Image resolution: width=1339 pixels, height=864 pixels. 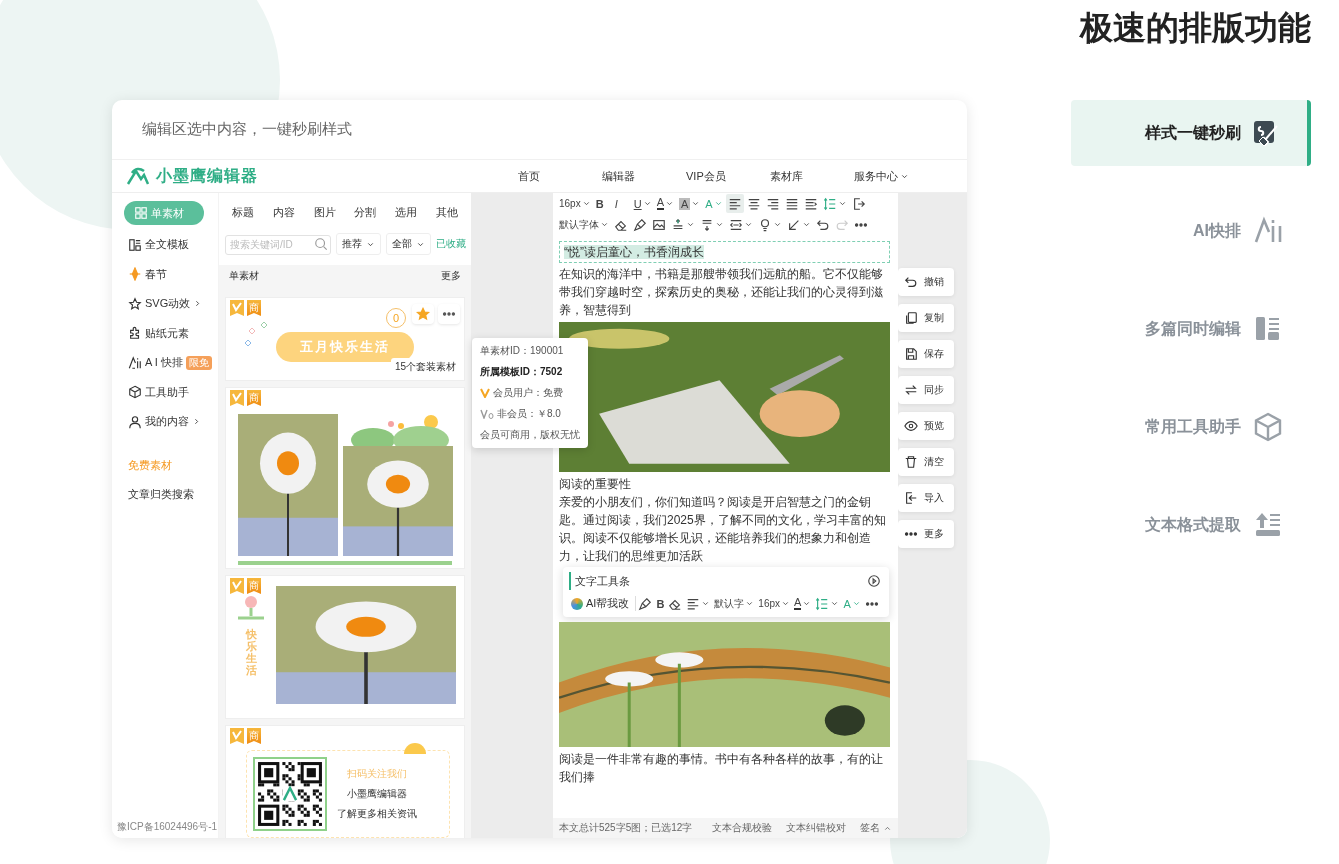 What do you see at coordinates (642, 203) in the screenshot?
I see `underline-button: U` at bounding box center [642, 203].